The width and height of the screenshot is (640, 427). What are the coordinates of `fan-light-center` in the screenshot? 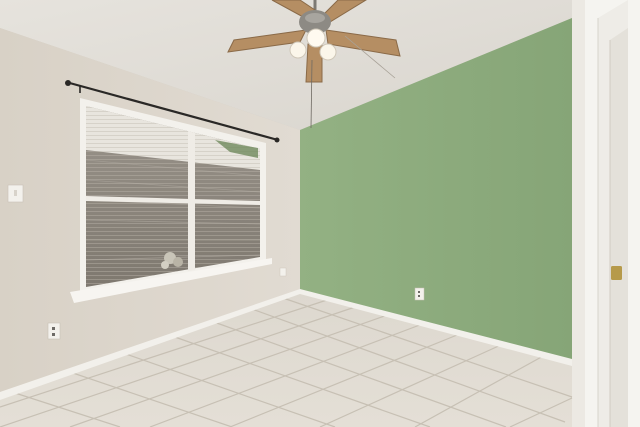 It's located at (316, 38).